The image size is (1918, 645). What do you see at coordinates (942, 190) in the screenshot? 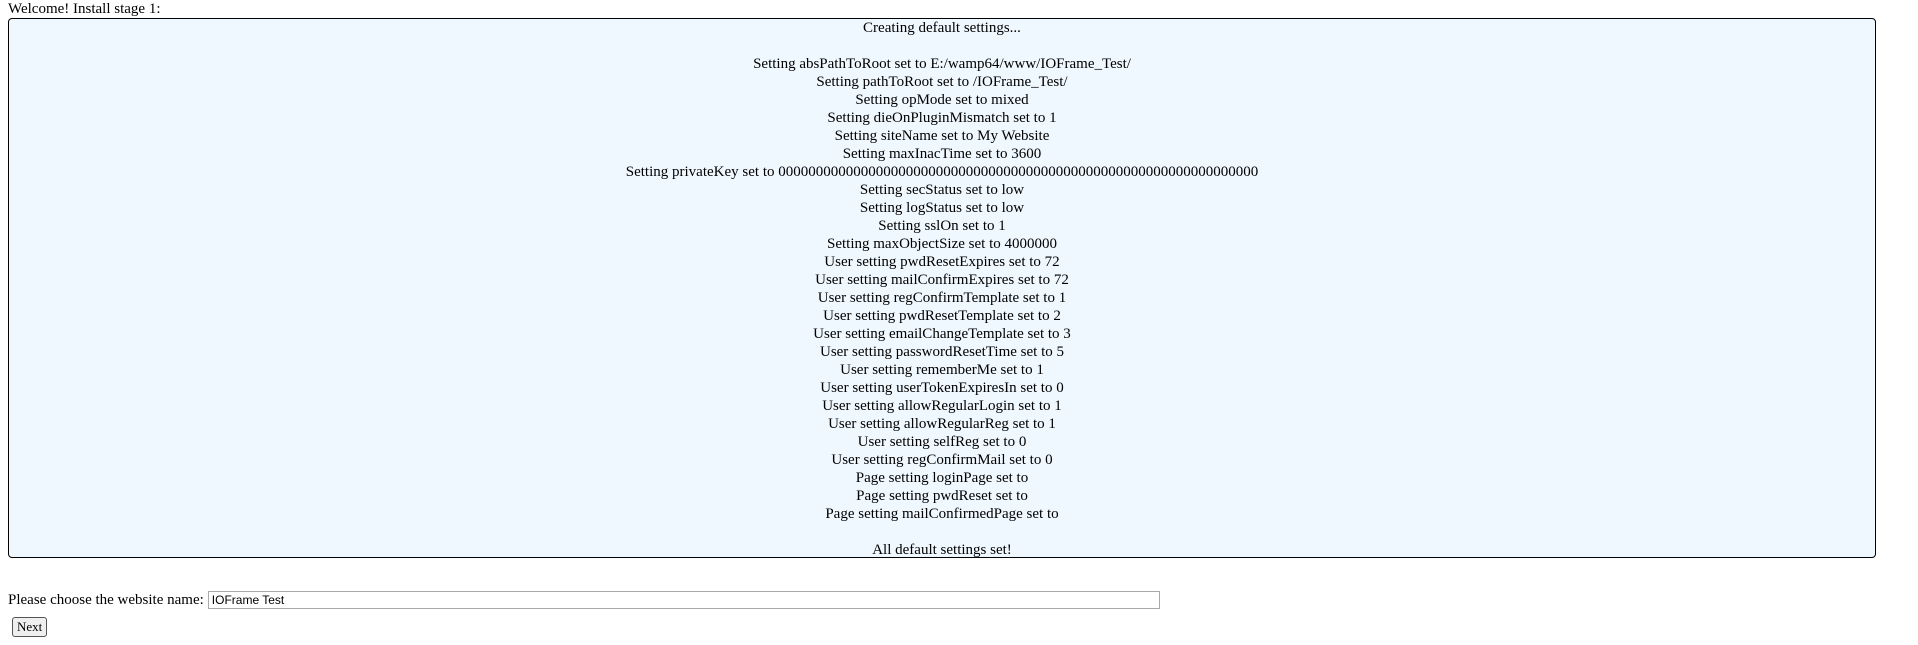
I see `log-line: Setting secStatus set to low` at bounding box center [942, 190].